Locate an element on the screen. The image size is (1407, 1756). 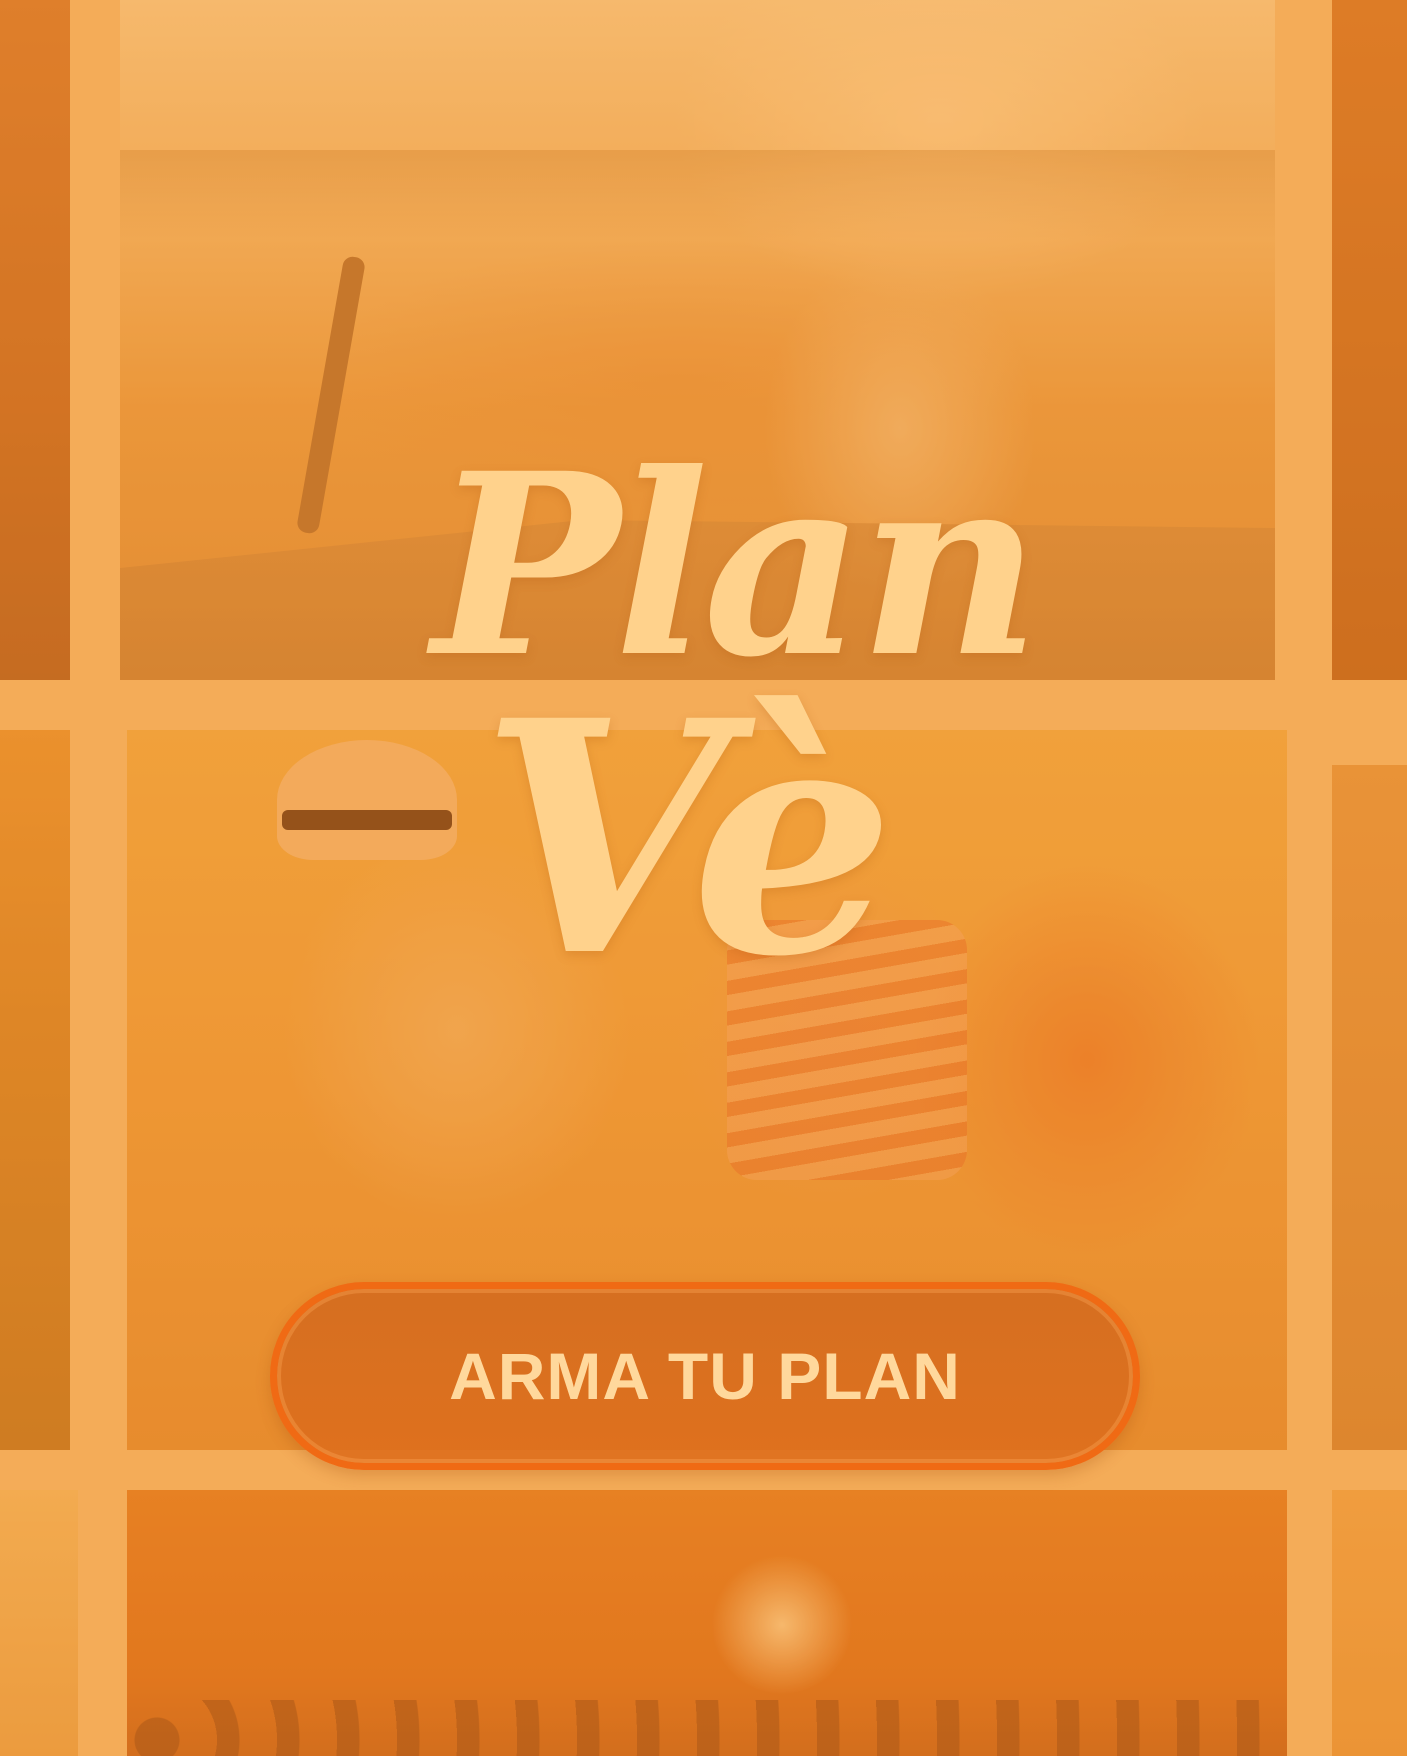
photo-crowd is located at coordinates (707, 1728).